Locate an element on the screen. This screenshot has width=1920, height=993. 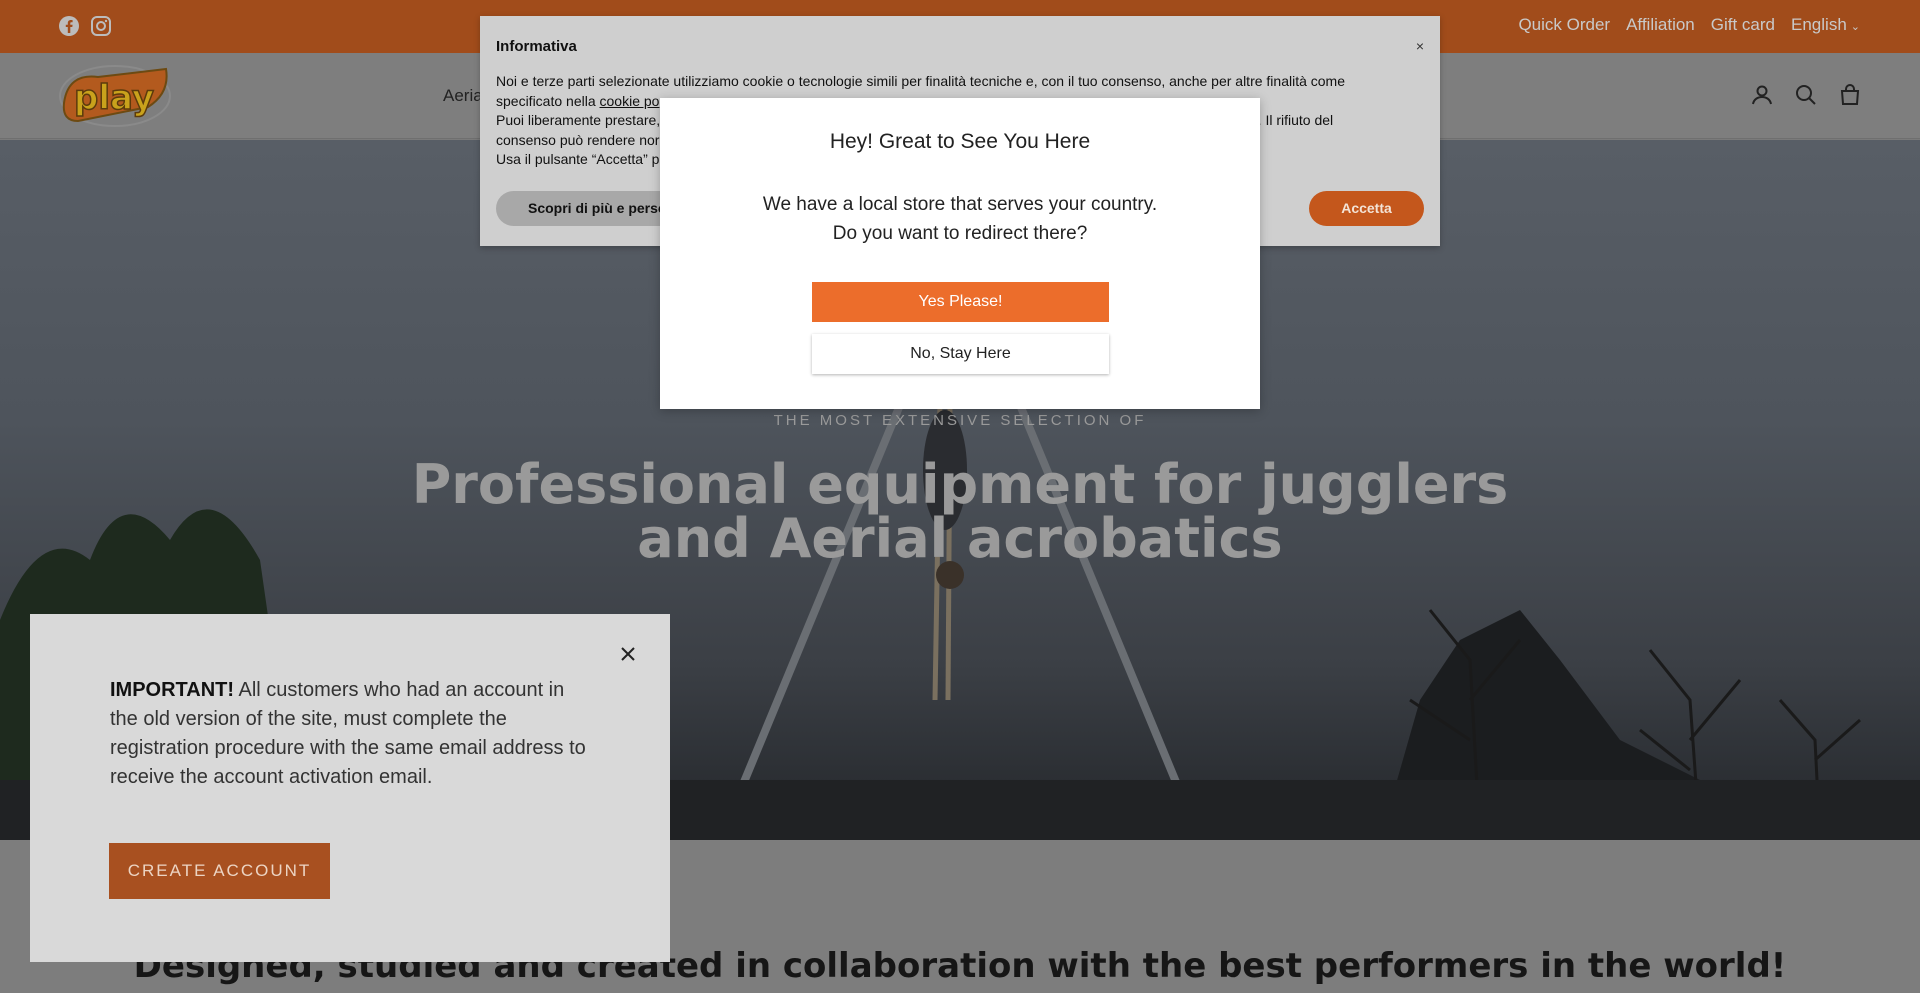
account-icon is located at coordinates (1762, 95).